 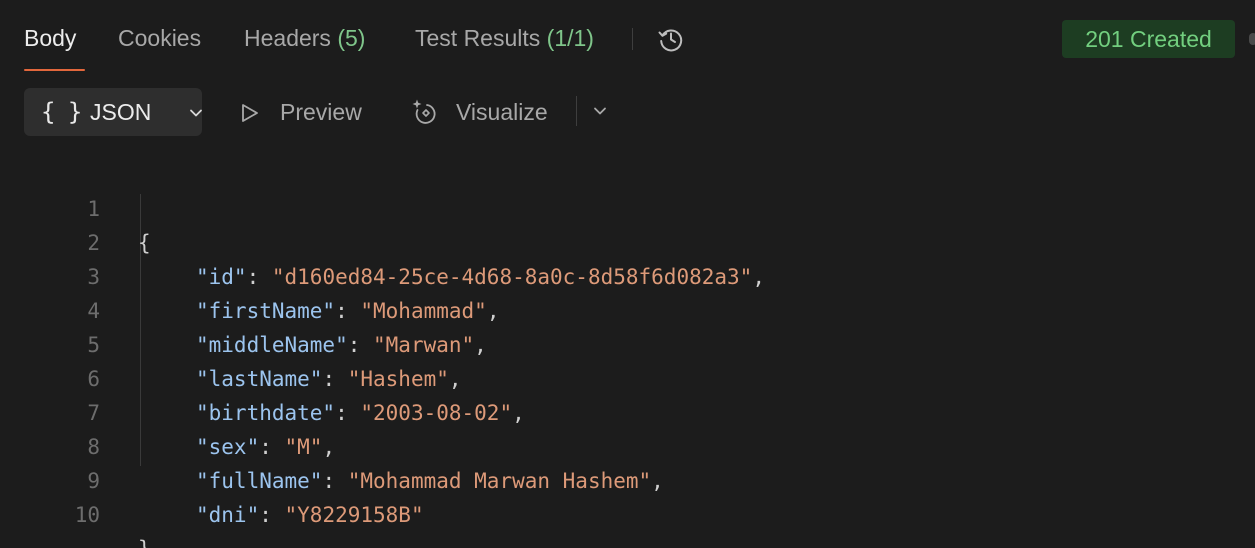 I want to click on tab-body-label: Body, so click(x=50, y=38).